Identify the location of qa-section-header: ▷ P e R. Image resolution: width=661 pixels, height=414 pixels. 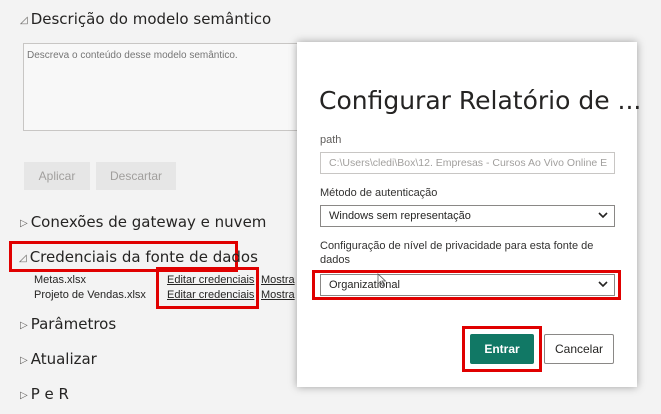
(44, 394).